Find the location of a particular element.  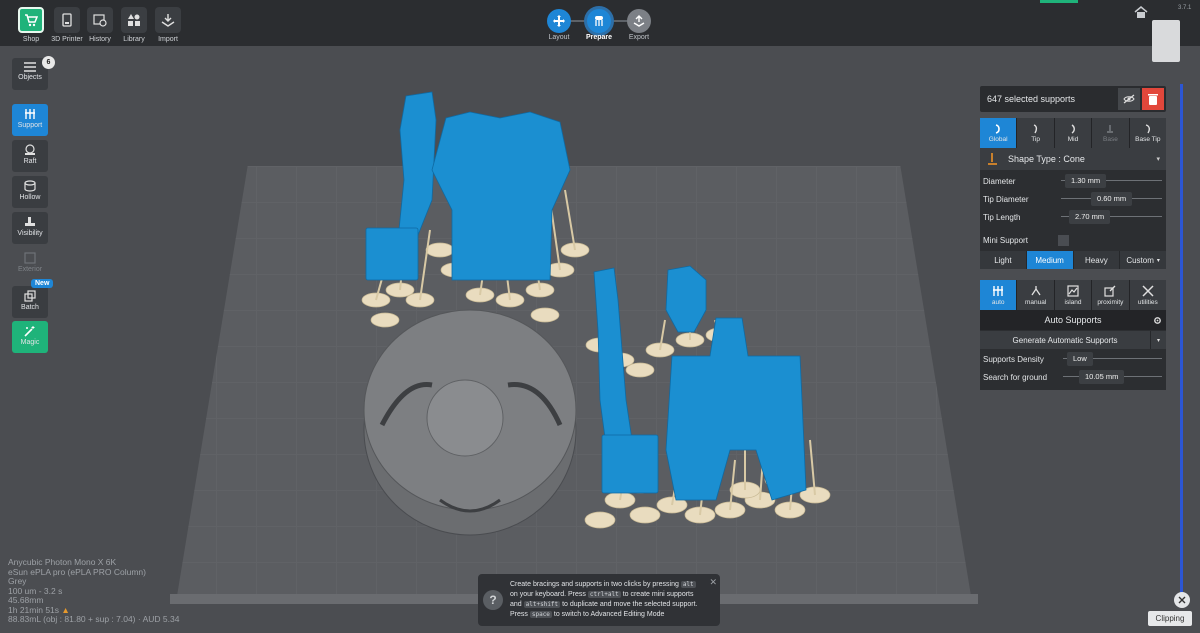

density-medium: Medium is located at coordinates (1050, 260).